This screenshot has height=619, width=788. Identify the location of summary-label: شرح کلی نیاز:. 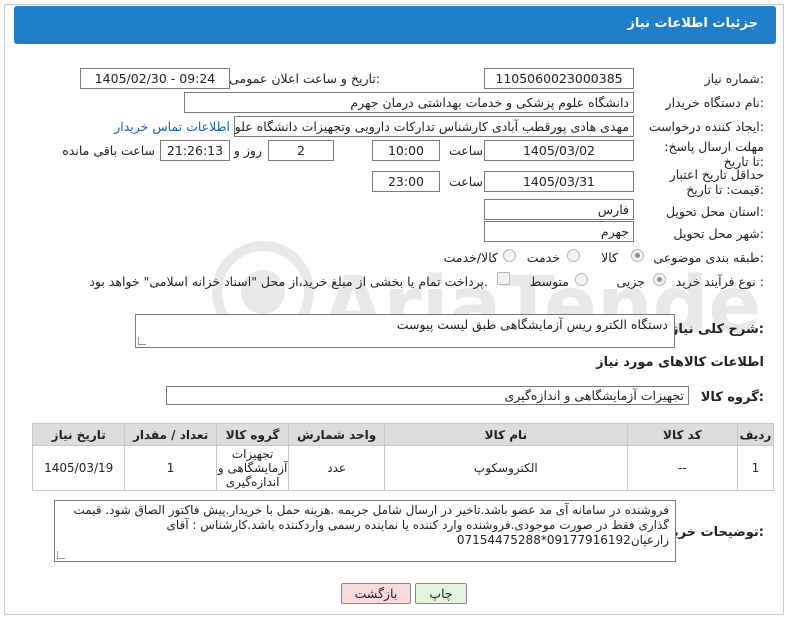
(717, 329).